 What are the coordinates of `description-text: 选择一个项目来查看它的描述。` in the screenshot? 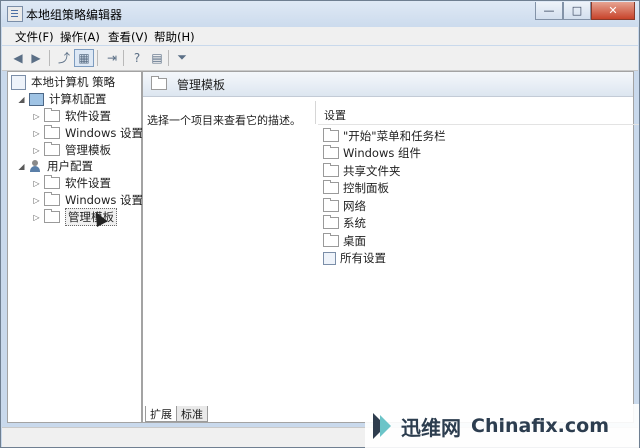 It's located at (224, 120).